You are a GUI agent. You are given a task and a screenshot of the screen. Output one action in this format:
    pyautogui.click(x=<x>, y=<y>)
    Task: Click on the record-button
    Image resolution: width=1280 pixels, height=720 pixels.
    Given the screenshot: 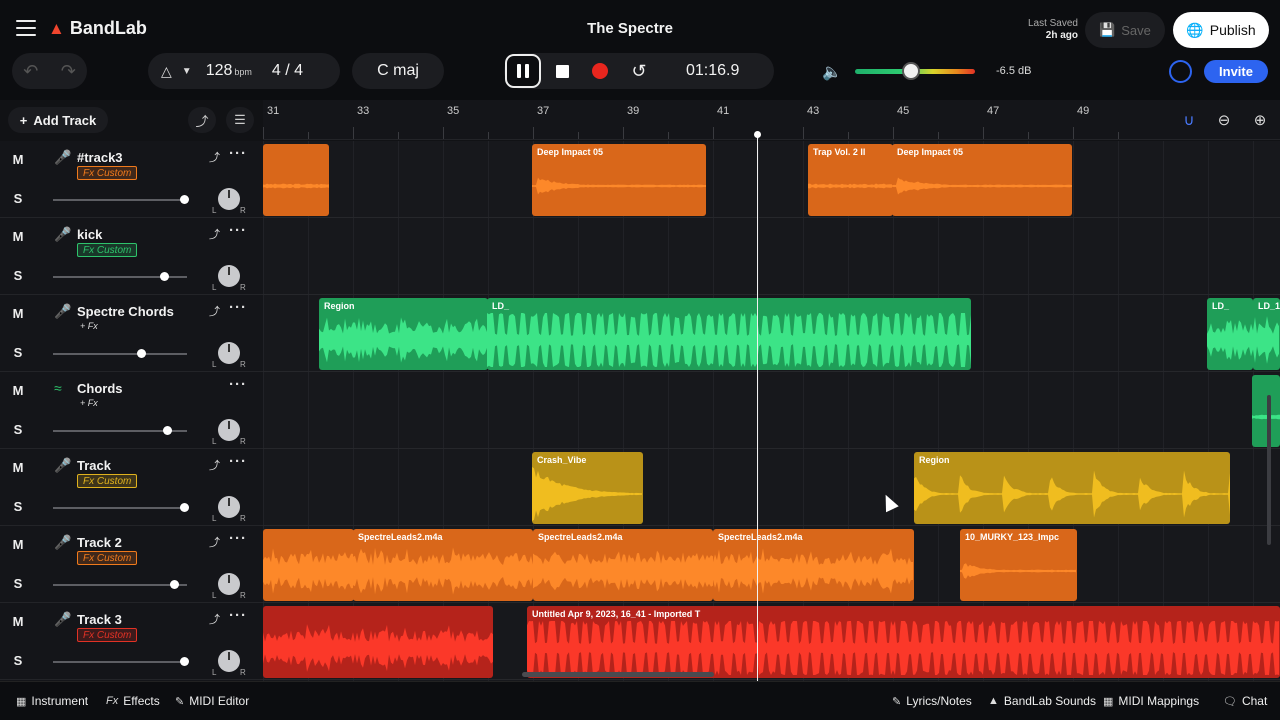 What is the action you would take?
    pyautogui.click(x=600, y=71)
    